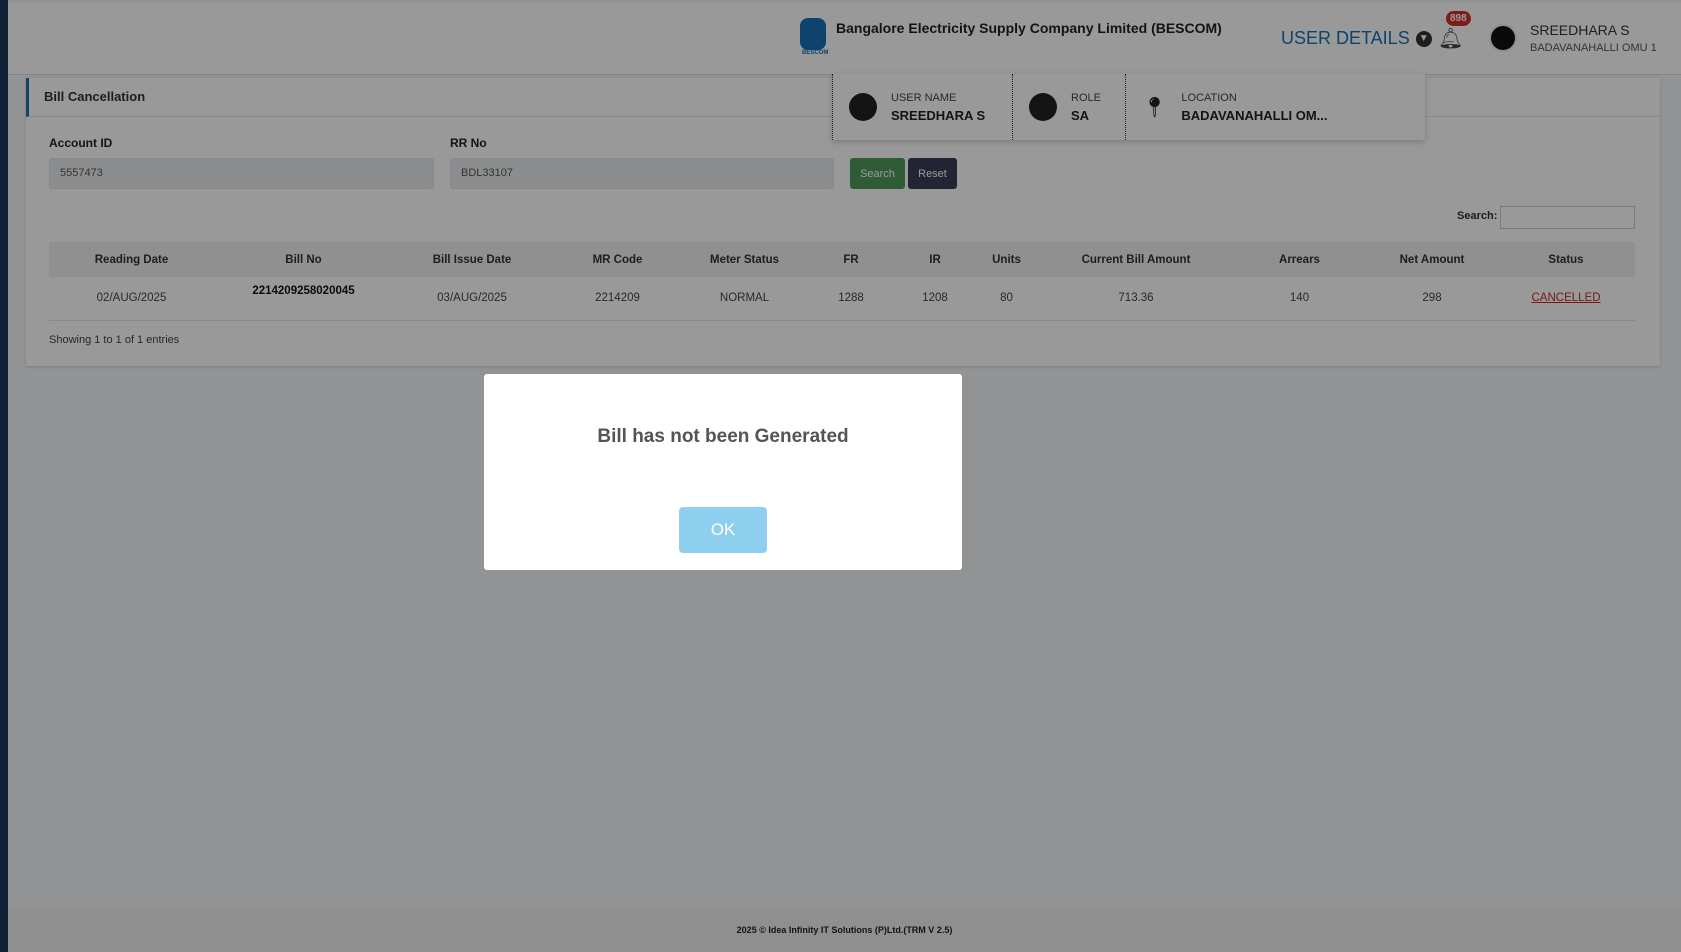  Describe the element at coordinates (723, 472) in the screenshot. I see `alert-dialog: Bill has not been Generated OK` at that location.